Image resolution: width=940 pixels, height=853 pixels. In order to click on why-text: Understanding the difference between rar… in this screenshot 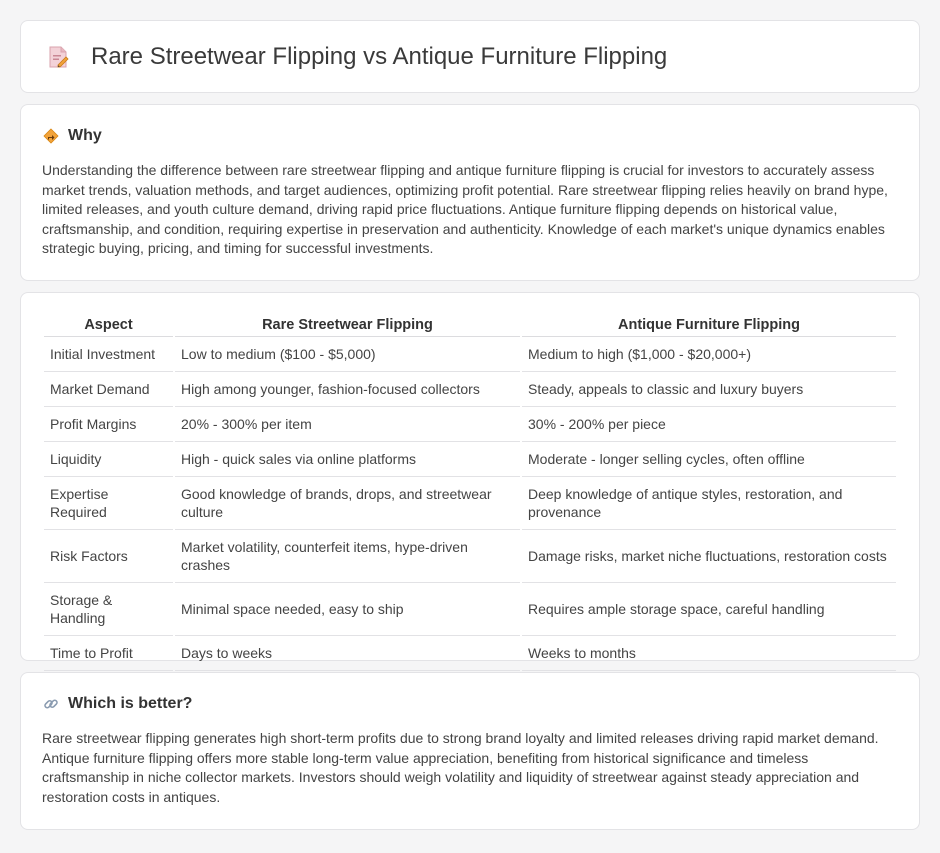, I will do `click(465, 209)`.